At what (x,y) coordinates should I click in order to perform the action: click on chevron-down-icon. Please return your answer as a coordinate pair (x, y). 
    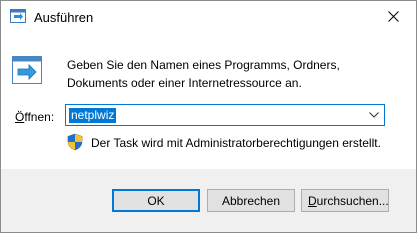
    Looking at the image, I should click on (374, 115).